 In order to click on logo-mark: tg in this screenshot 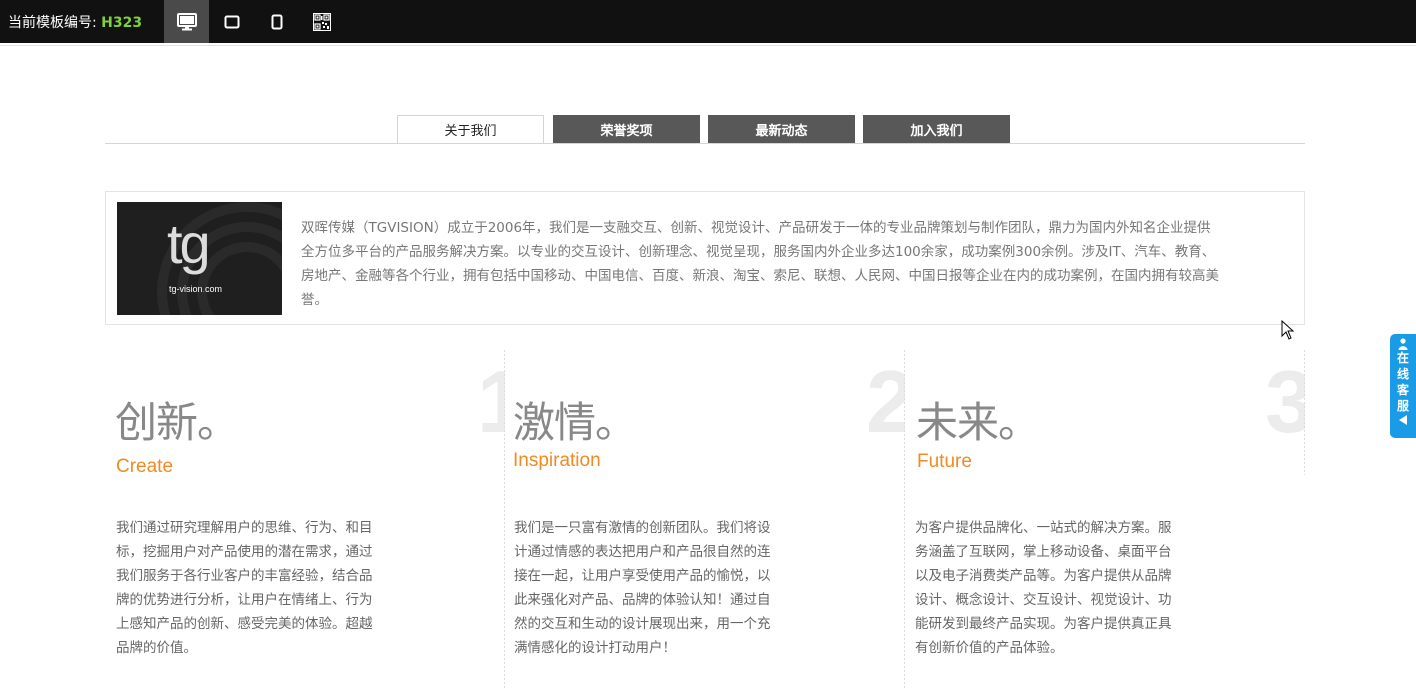, I will do `click(189, 243)`.